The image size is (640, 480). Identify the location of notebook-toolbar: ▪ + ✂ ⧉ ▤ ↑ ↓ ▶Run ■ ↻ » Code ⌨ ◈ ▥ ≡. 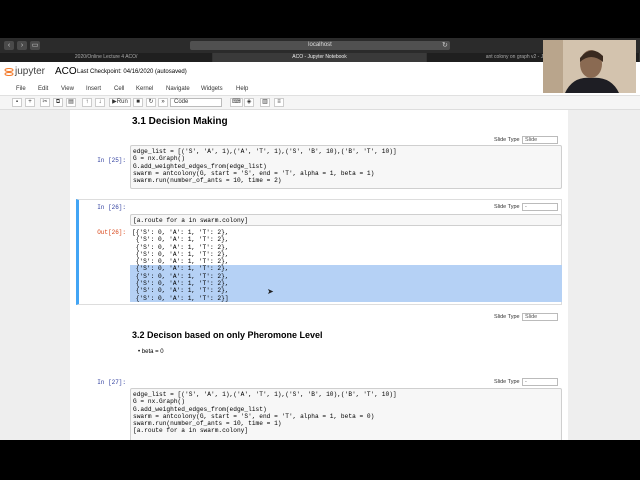
(320, 103).